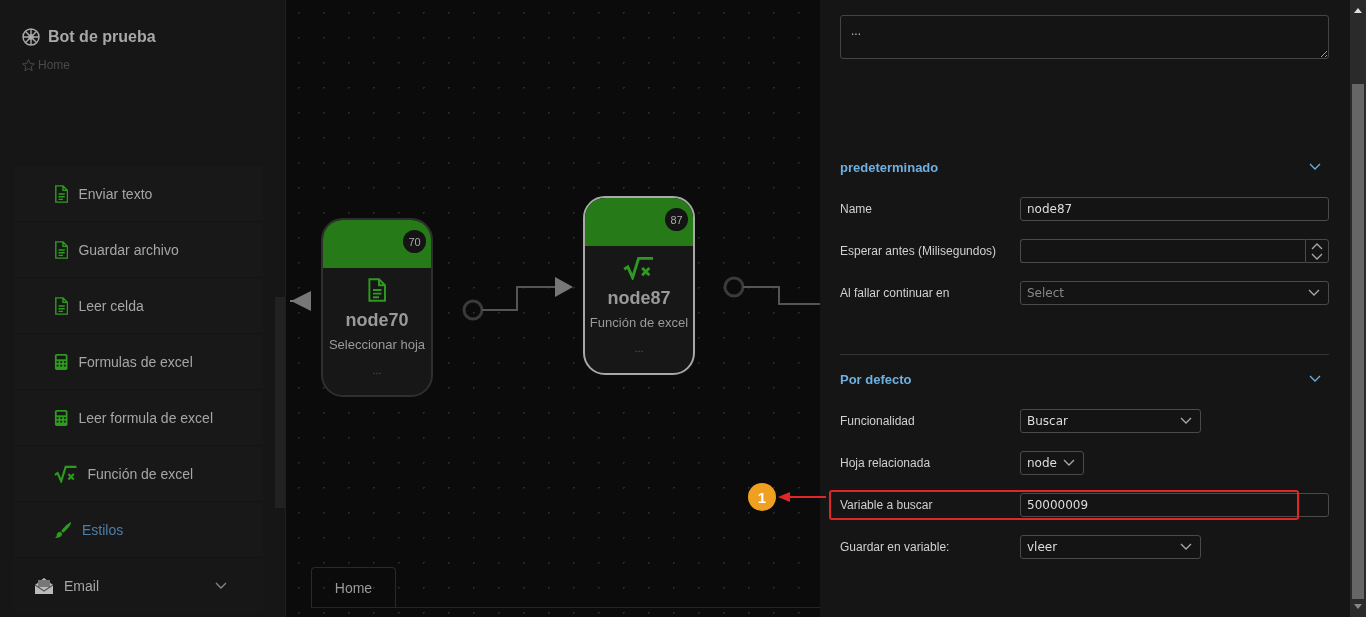  I want to click on node-title: node70, so click(377, 320).